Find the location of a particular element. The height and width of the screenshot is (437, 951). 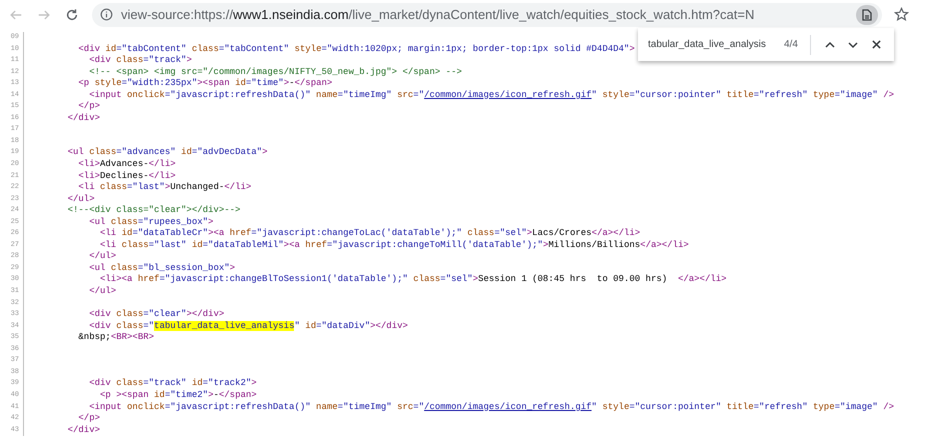

url-text: view-source:https://www1.nseindia.com/live_market/dynaContent/live_watch/equities_stock_watch.htm?cat=N is located at coordinates (437, 15).